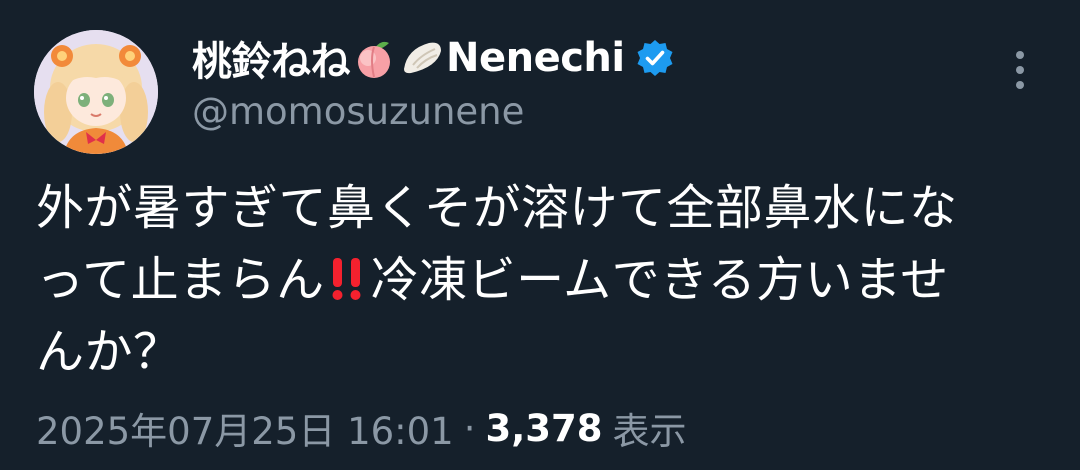 This screenshot has width=1080, height=470. Describe the element at coordinates (655, 58) in the screenshot. I see `verified-badge-icon` at that location.